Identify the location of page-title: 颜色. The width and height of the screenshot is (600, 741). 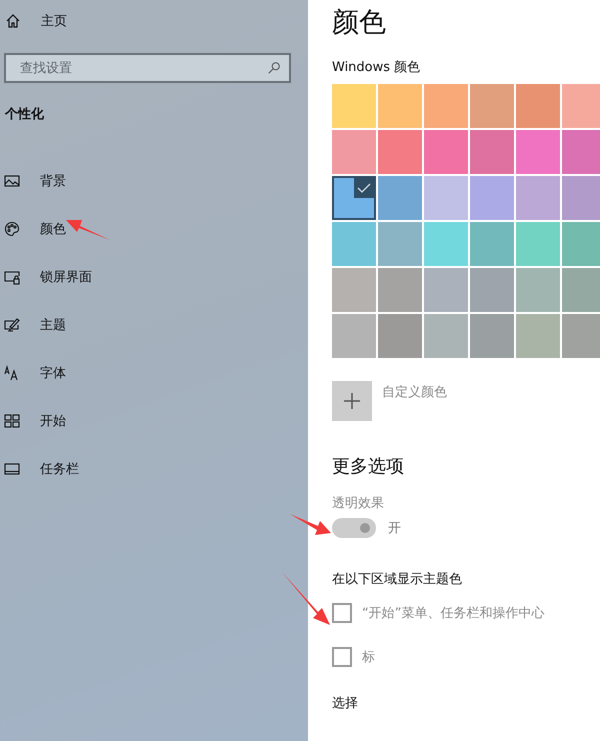
(359, 23).